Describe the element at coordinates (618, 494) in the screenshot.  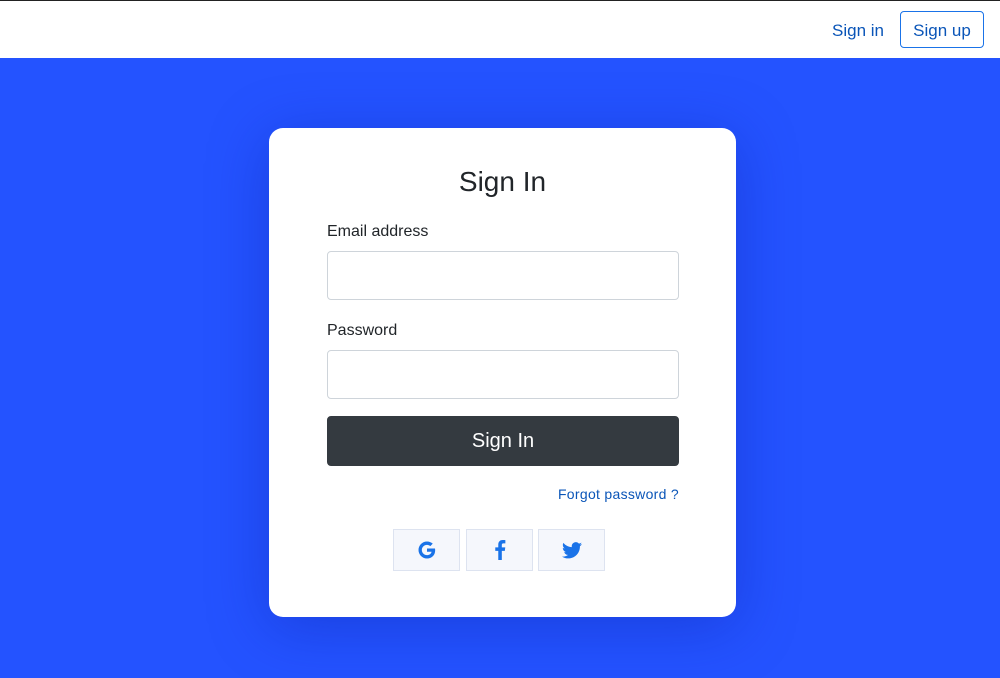
I see `forgot-password-link: Forgot password ?` at that location.